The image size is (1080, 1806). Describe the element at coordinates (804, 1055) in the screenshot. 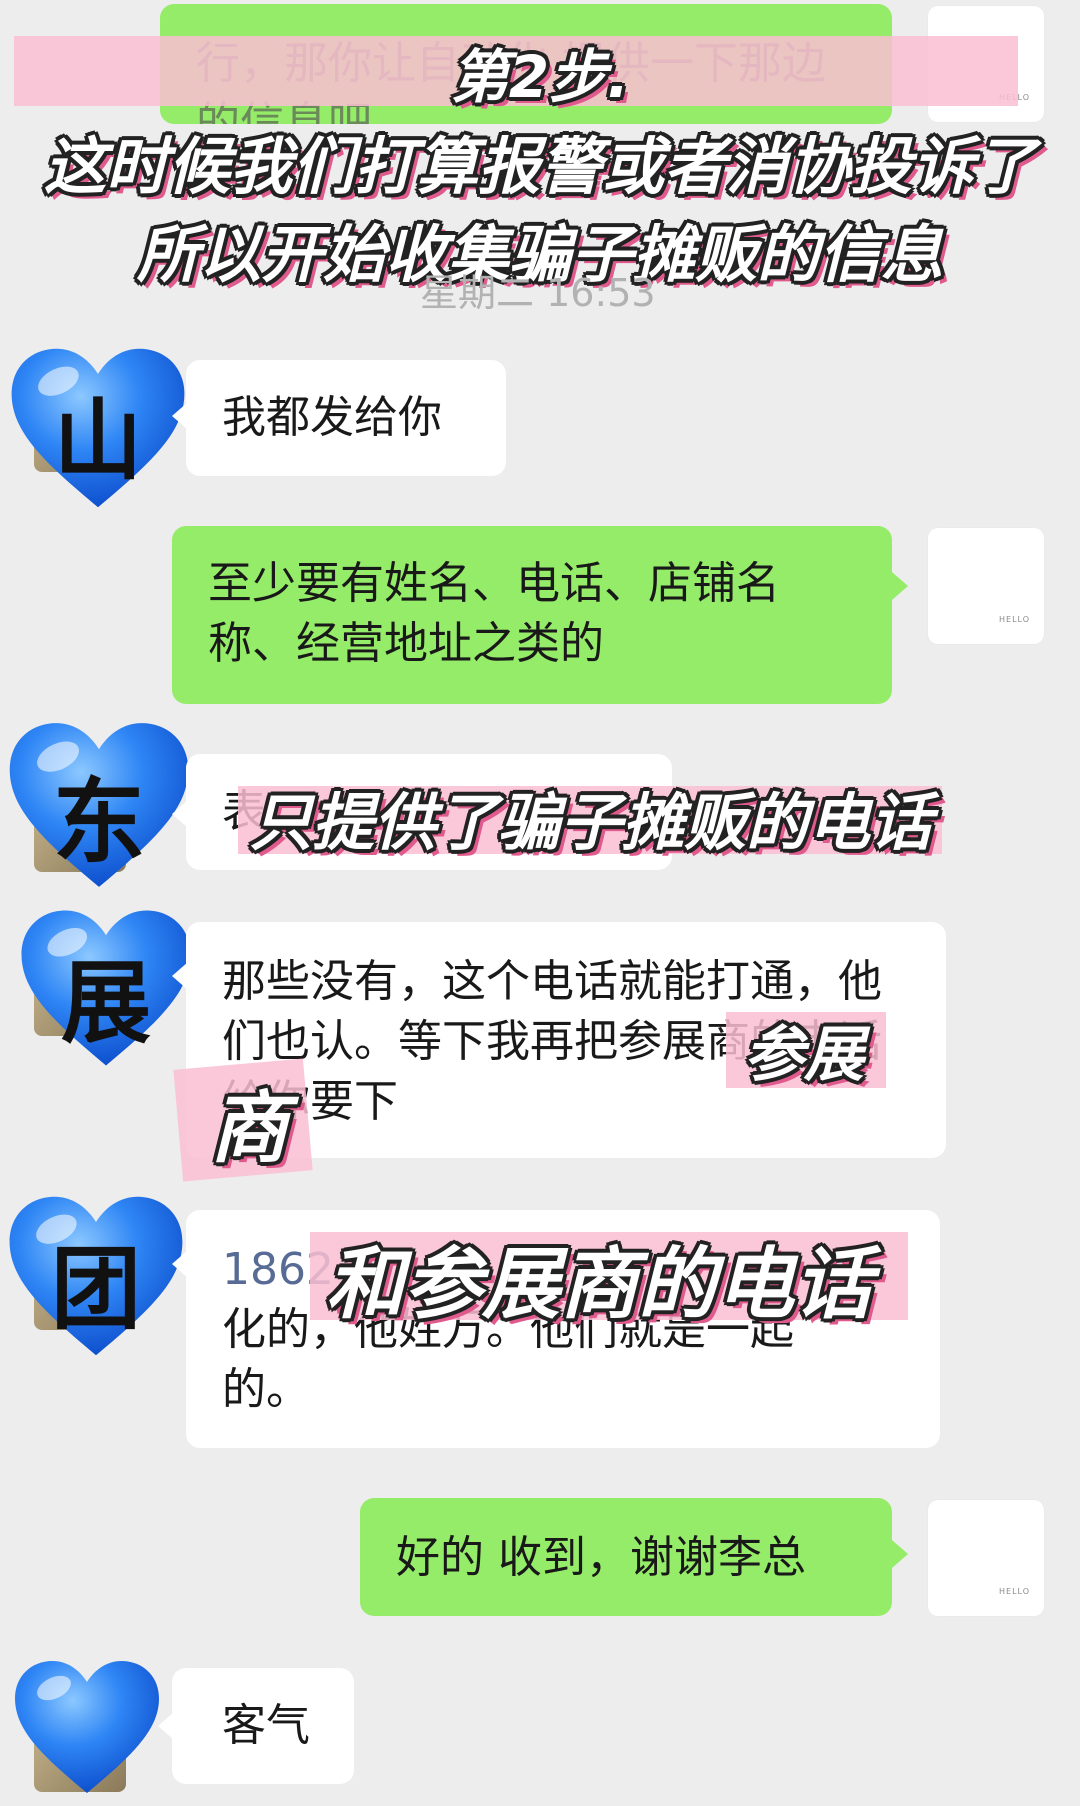

I see `overlay-caption: 参展` at that location.